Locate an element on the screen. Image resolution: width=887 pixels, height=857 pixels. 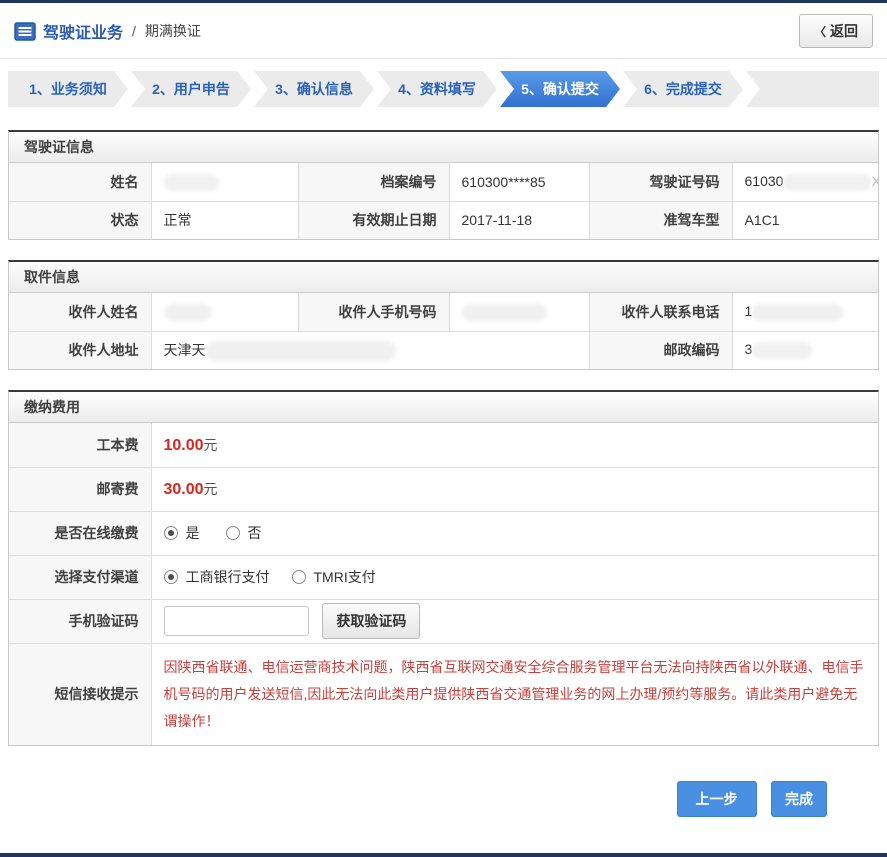
page-header: 驾驶证业务 / 期满换证 〈 返回 is located at coordinates (443, 31).